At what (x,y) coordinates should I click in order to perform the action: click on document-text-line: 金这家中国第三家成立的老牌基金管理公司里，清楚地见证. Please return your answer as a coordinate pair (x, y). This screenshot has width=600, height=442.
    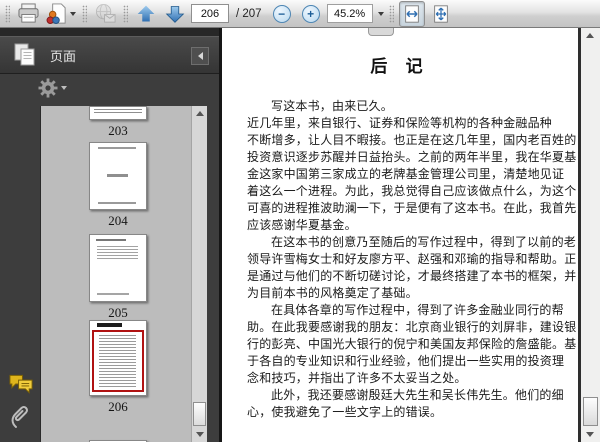
    Looking at the image, I should click on (406, 174).